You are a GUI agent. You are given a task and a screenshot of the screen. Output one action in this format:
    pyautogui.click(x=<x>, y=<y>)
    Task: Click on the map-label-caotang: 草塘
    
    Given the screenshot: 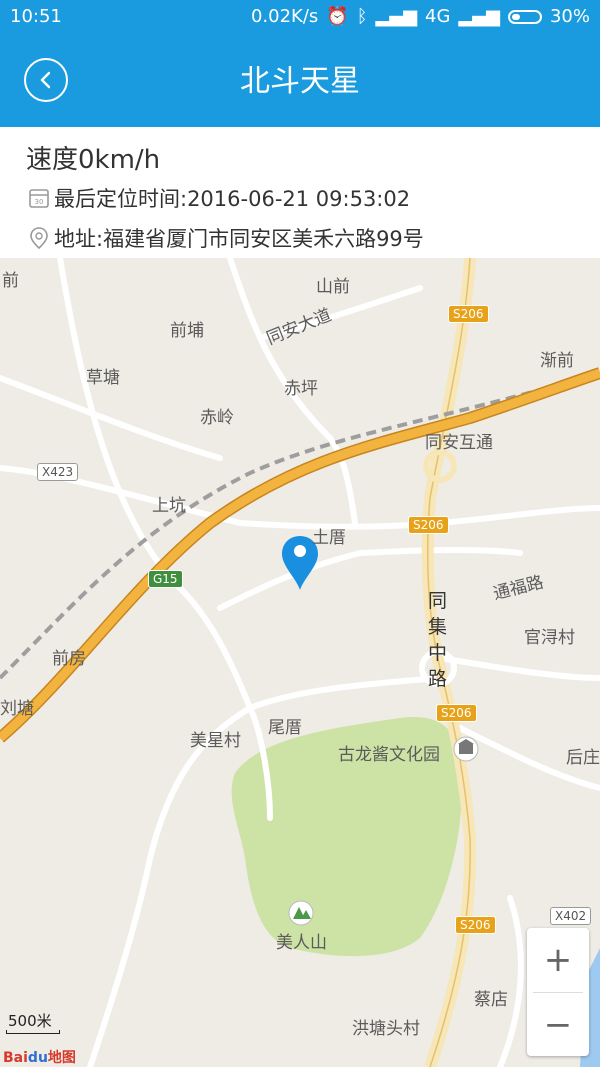 What is the action you would take?
    pyautogui.click(x=103, y=378)
    